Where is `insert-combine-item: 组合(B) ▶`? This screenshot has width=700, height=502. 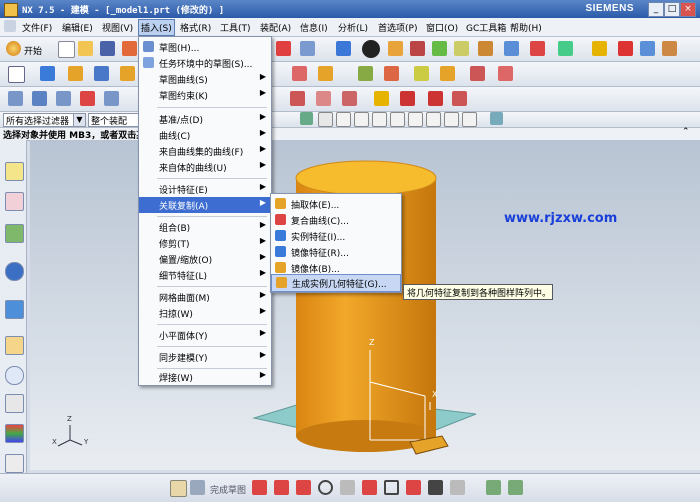
insert-combine-item: 组合(B) ▶ is located at coordinates (205, 227).